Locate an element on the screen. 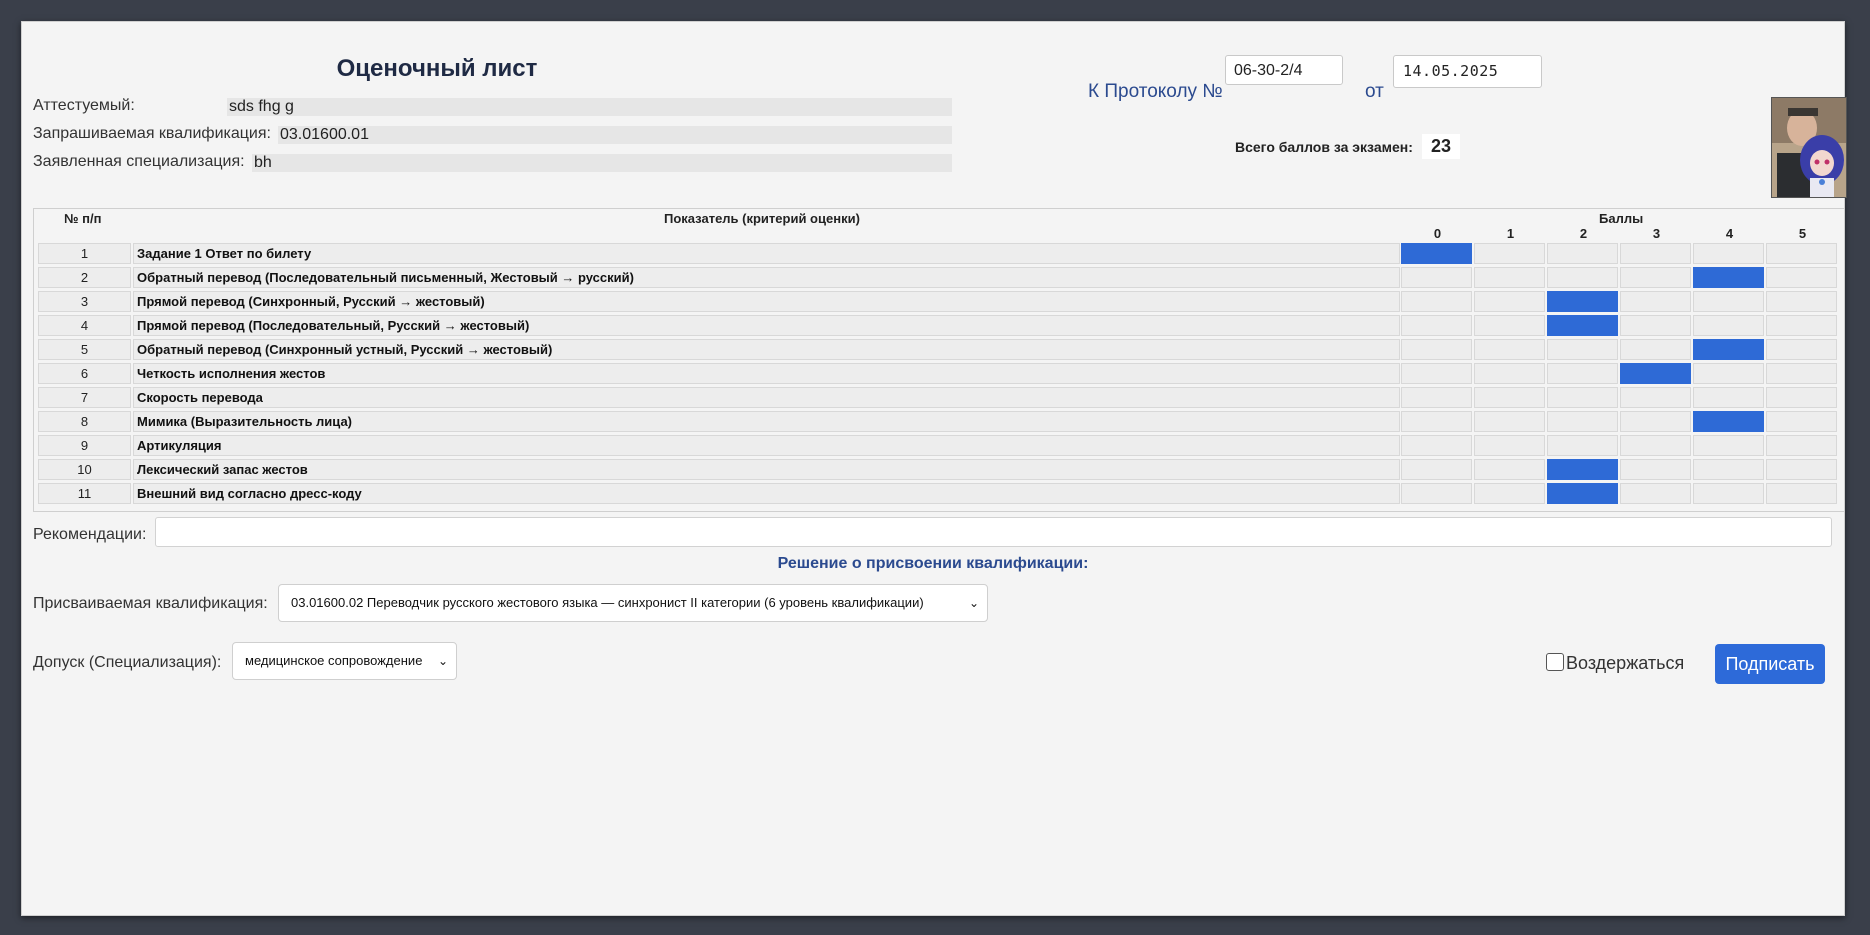 The height and width of the screenshot is (935, 1870). score-header: 0 is located at coordinates (1437, 233).